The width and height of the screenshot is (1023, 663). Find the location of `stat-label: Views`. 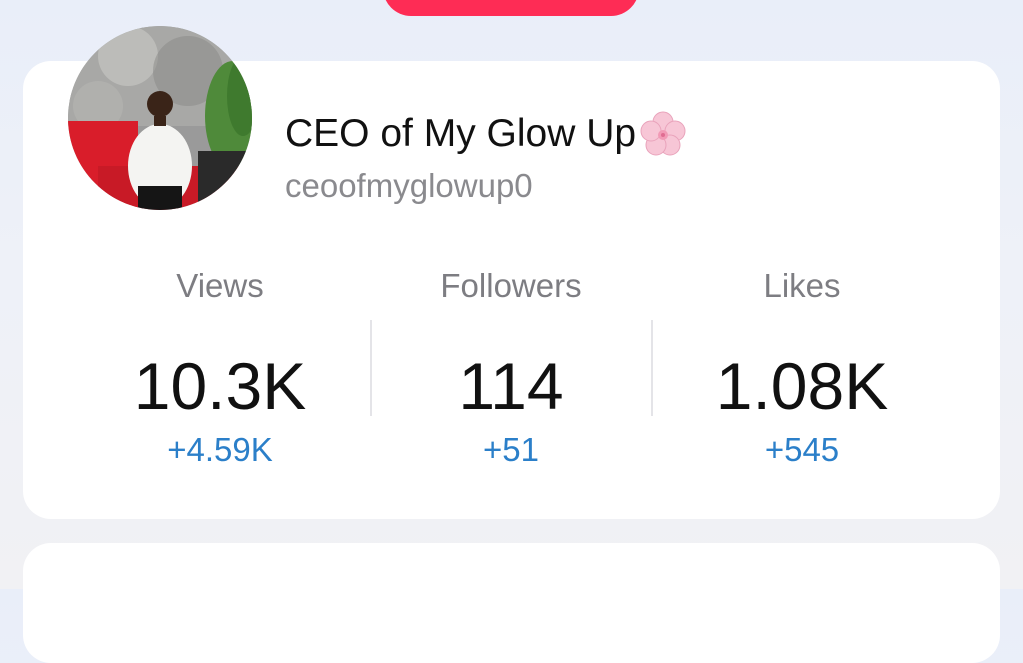

stat-label: Views is located at coordinates (220, 285).